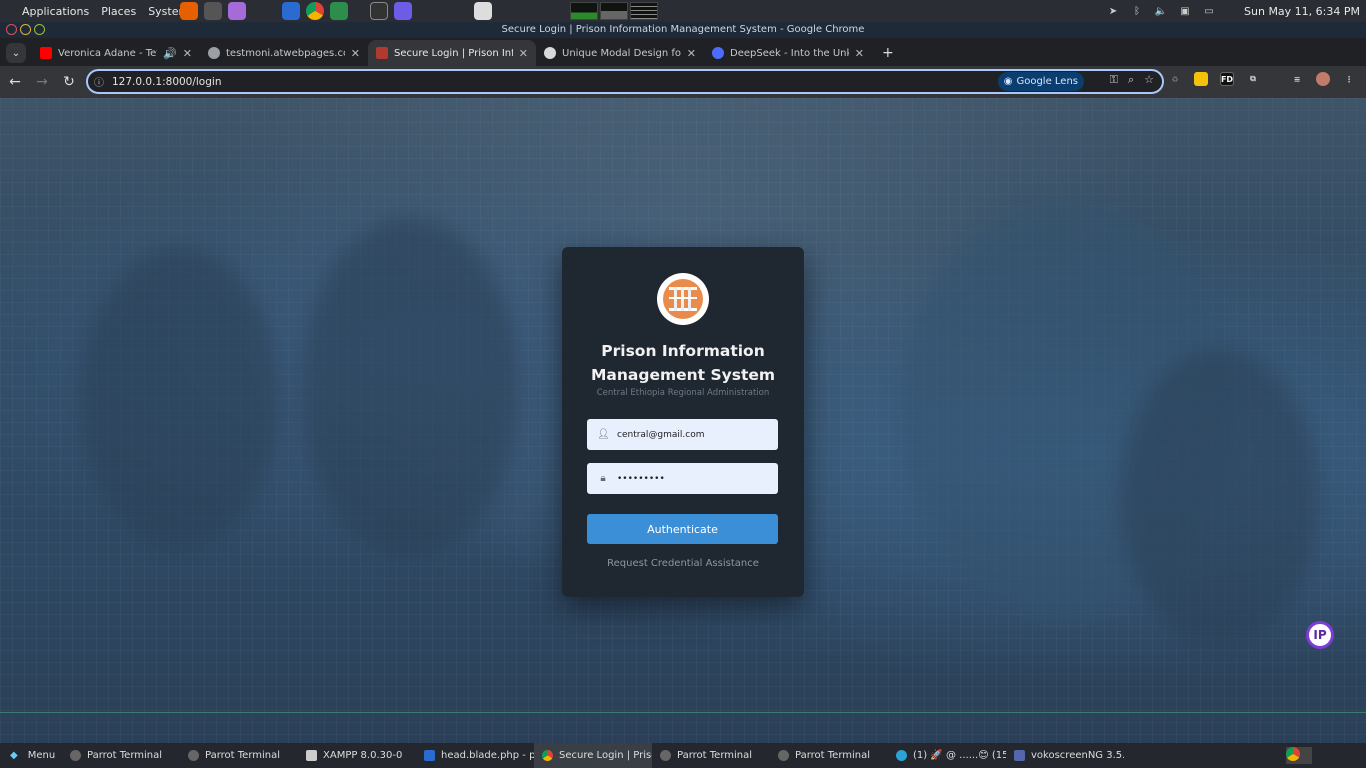 This screenshot has width=1366, height=768. Describe the element at coordinates (189, 11) in the screenshot. I see `firefox-icon` at that location.